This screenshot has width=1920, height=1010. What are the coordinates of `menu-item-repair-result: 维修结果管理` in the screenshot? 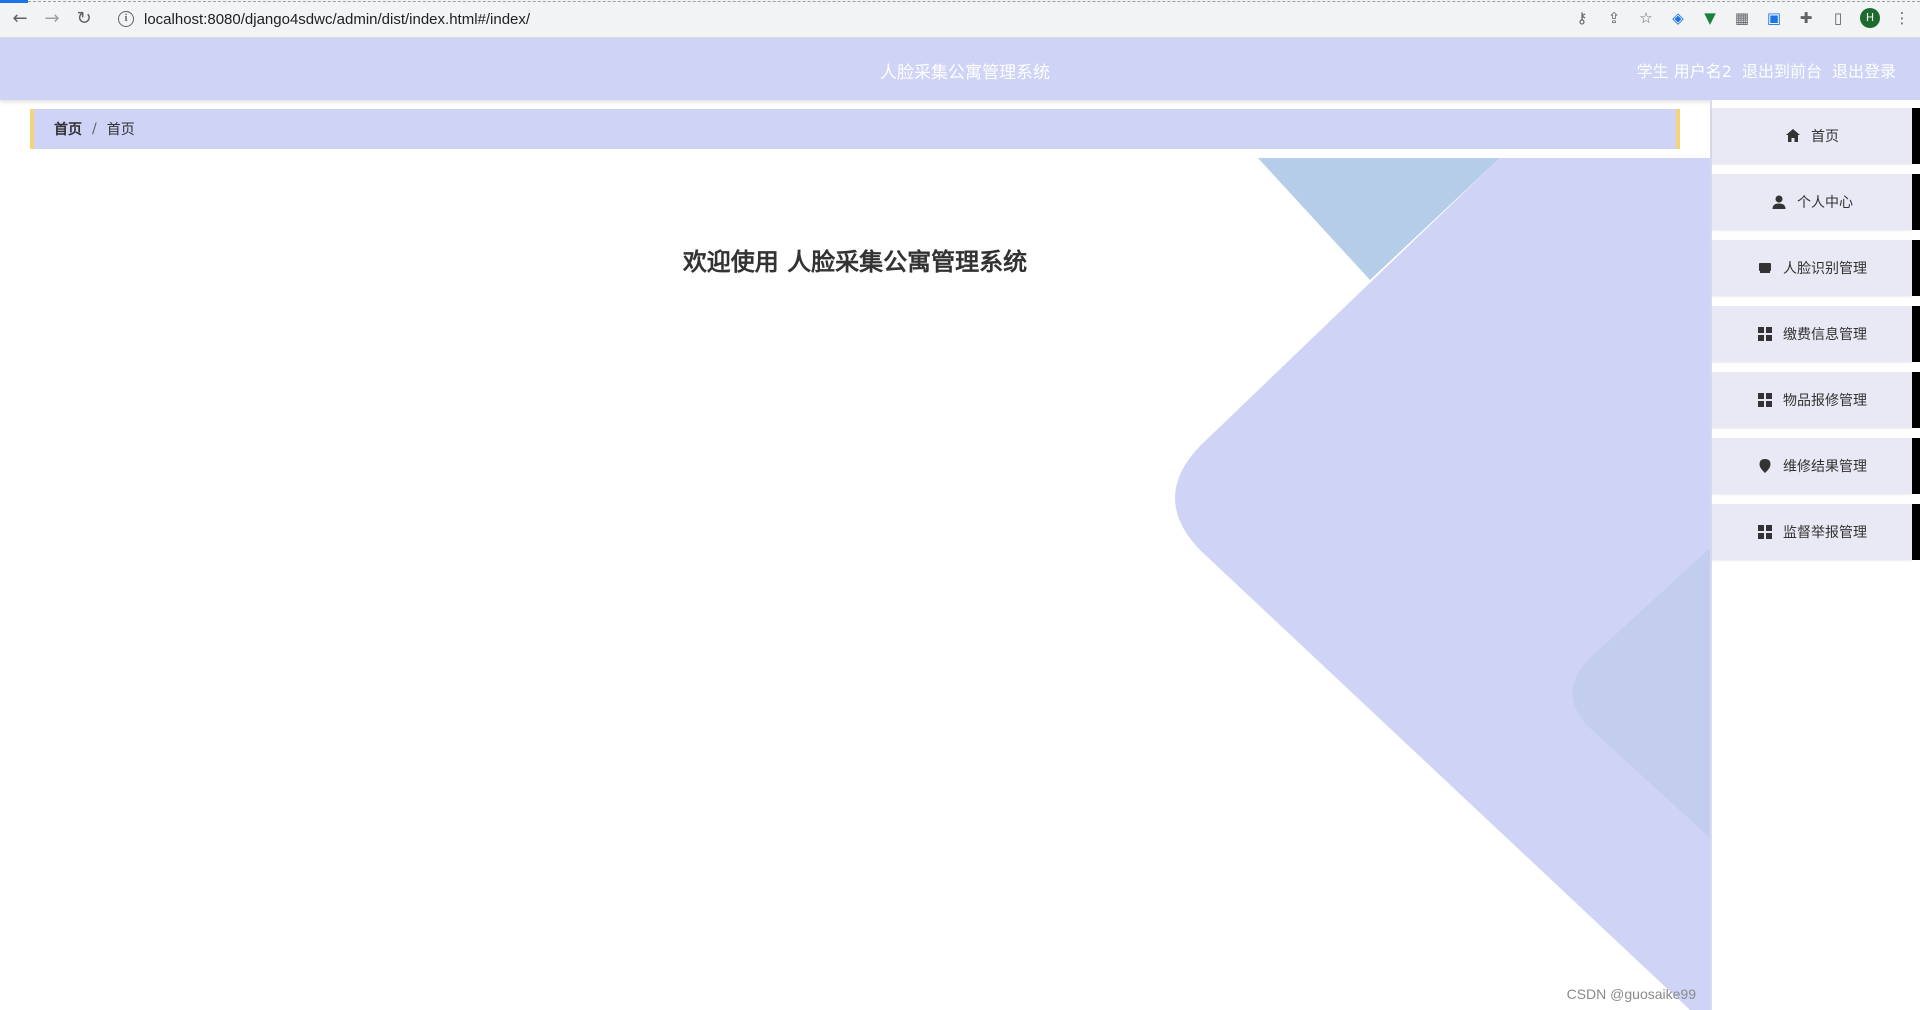 It's located at (1816, 466).